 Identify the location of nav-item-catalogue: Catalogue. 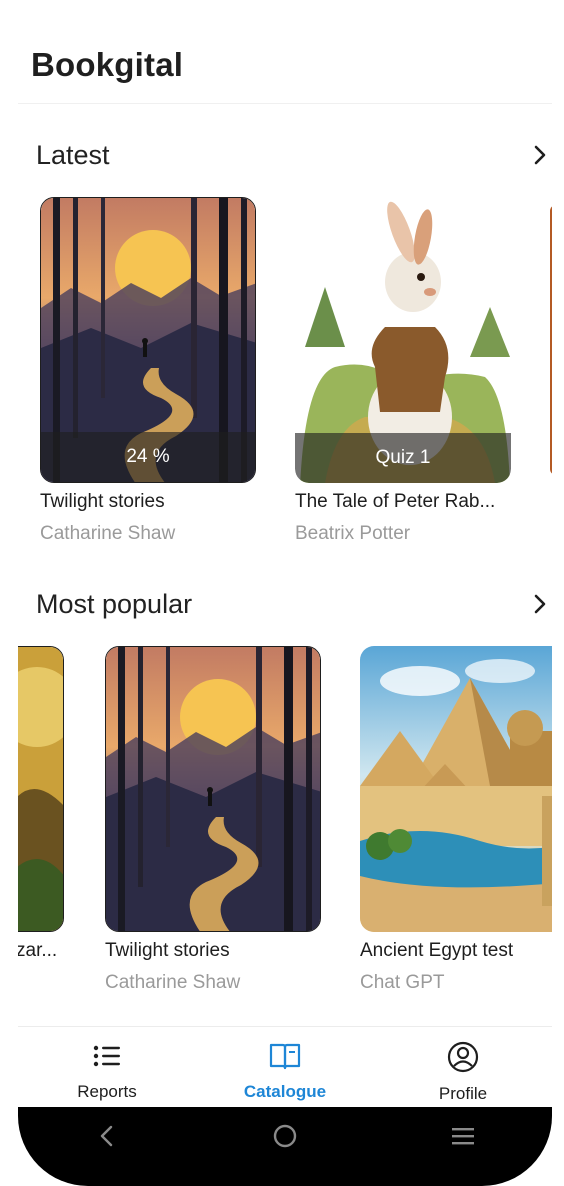
(285, 1067).